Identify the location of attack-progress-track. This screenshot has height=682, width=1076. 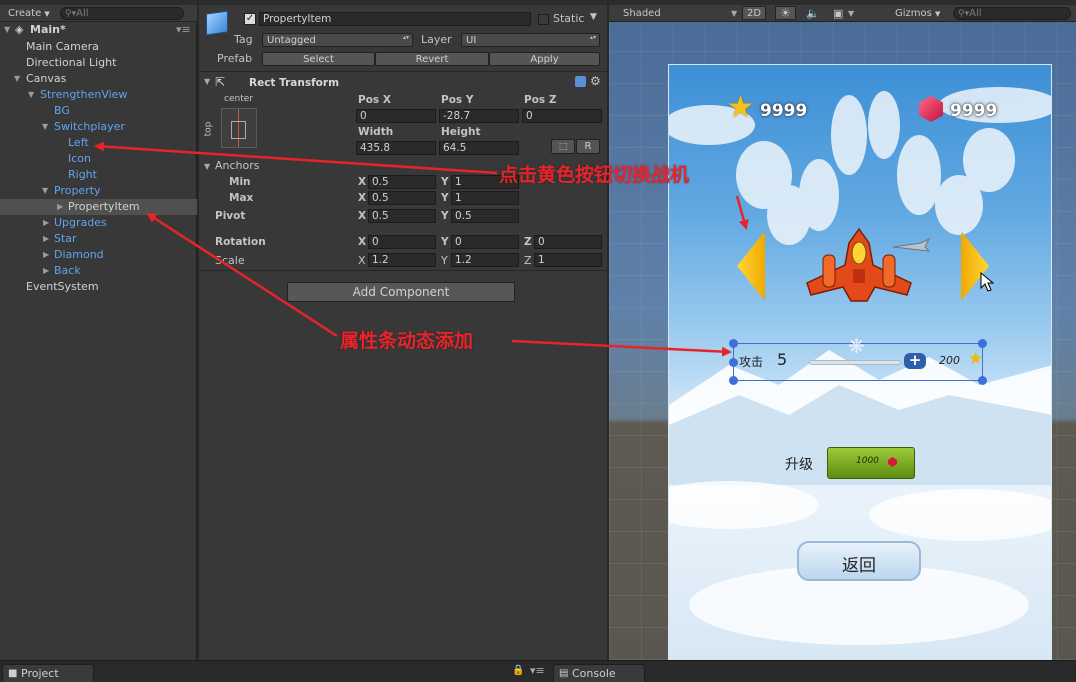
(855, 362).